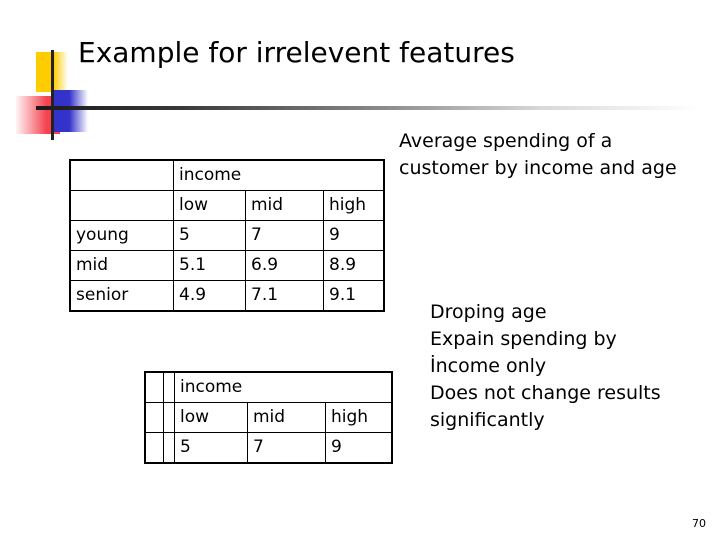 Image resolution: width=720 pixels, height=540 pixels. I want to click on table-row: senior 4.9 7.1 9.1, so click(227, 295).